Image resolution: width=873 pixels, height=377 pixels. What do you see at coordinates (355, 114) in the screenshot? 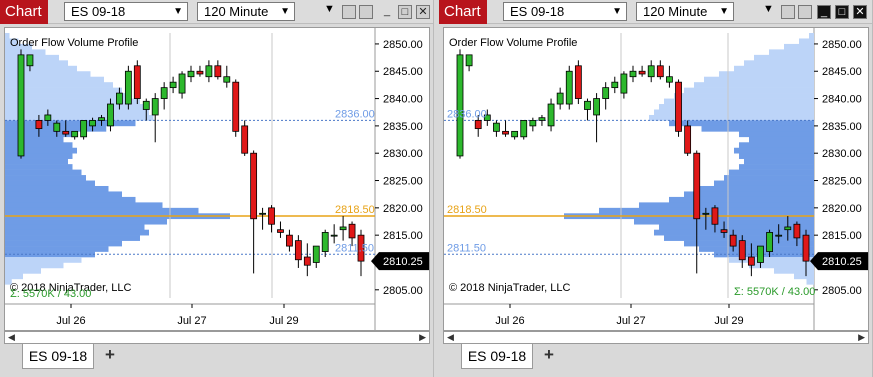
I see `value-area-high-label: 2836.00` at bounding box center [355, 114].